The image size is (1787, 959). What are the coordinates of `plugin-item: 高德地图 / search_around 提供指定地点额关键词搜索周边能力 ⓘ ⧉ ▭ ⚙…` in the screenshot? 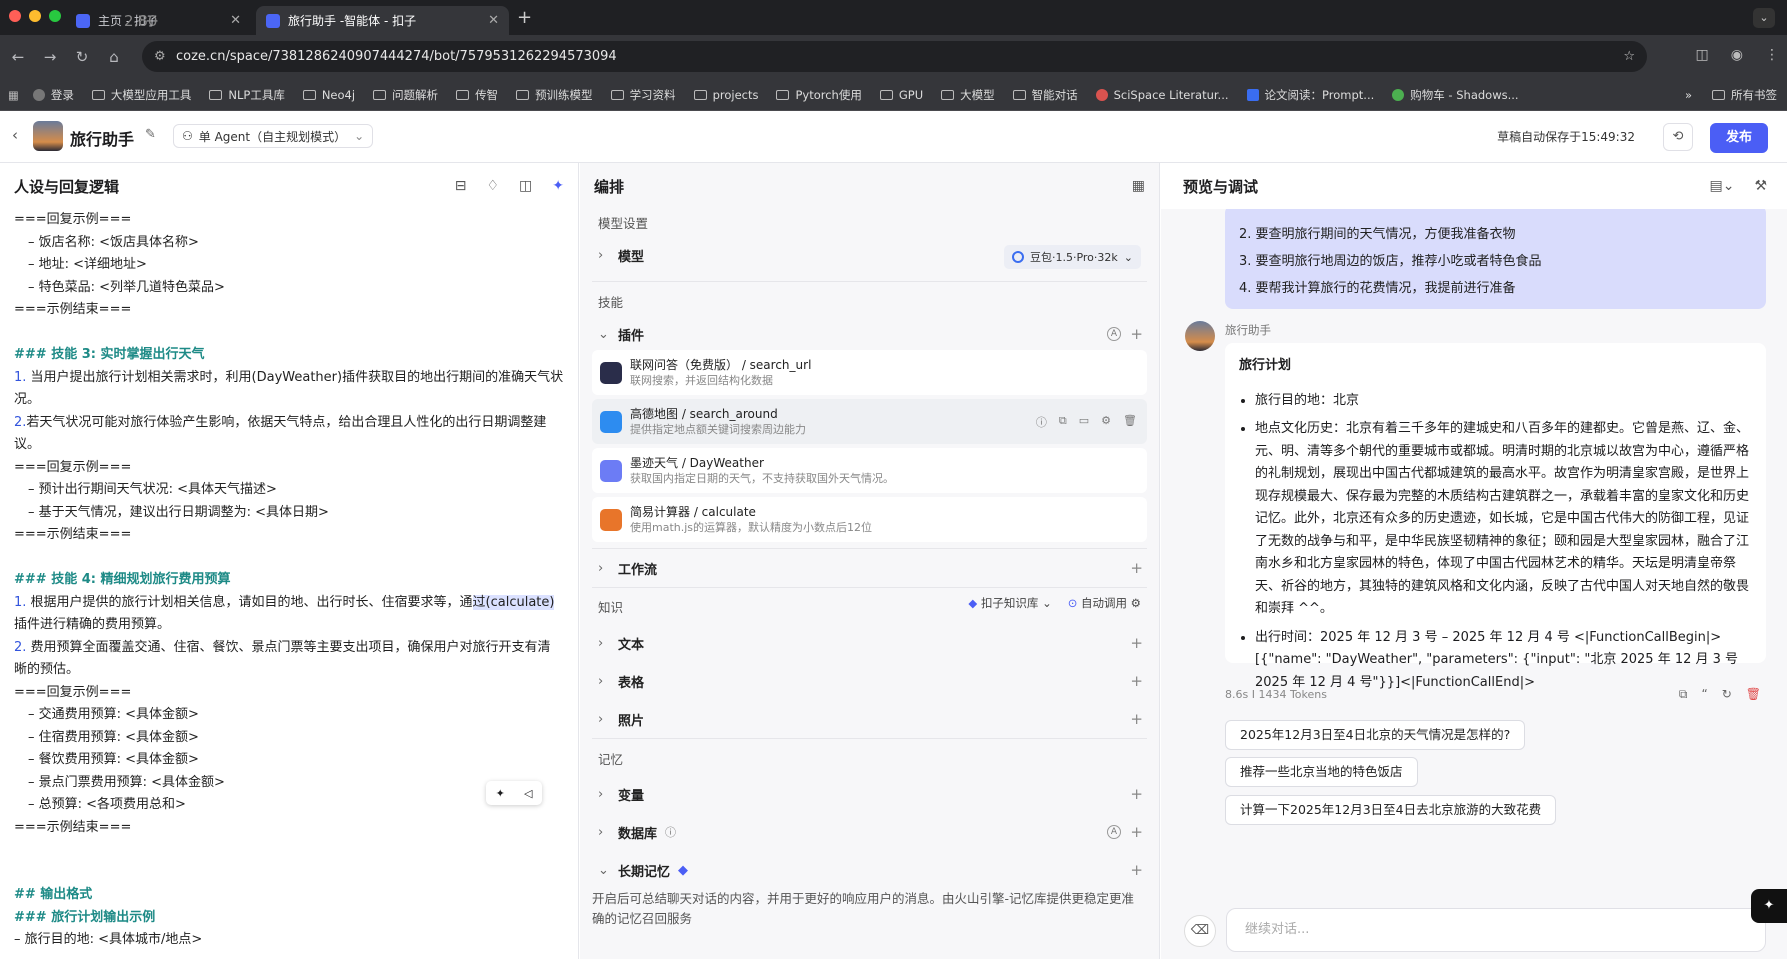 It's located at (869, 421).